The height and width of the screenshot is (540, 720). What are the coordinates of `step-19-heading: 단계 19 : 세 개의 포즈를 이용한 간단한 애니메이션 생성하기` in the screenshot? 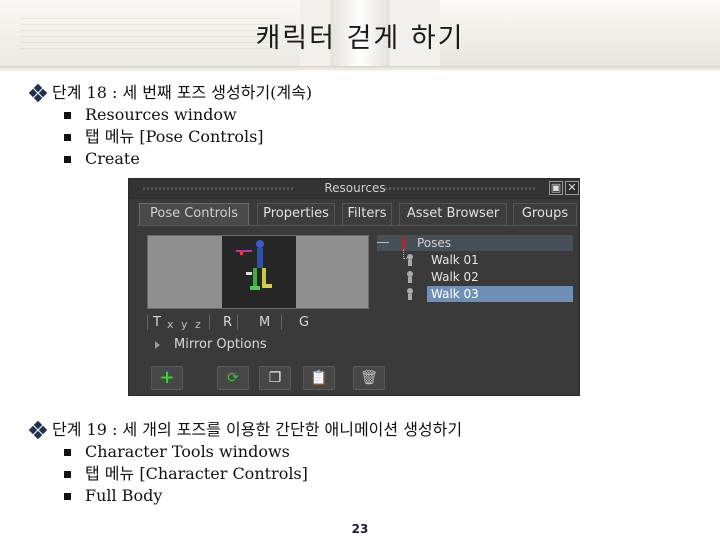 It's located at (245, 430).